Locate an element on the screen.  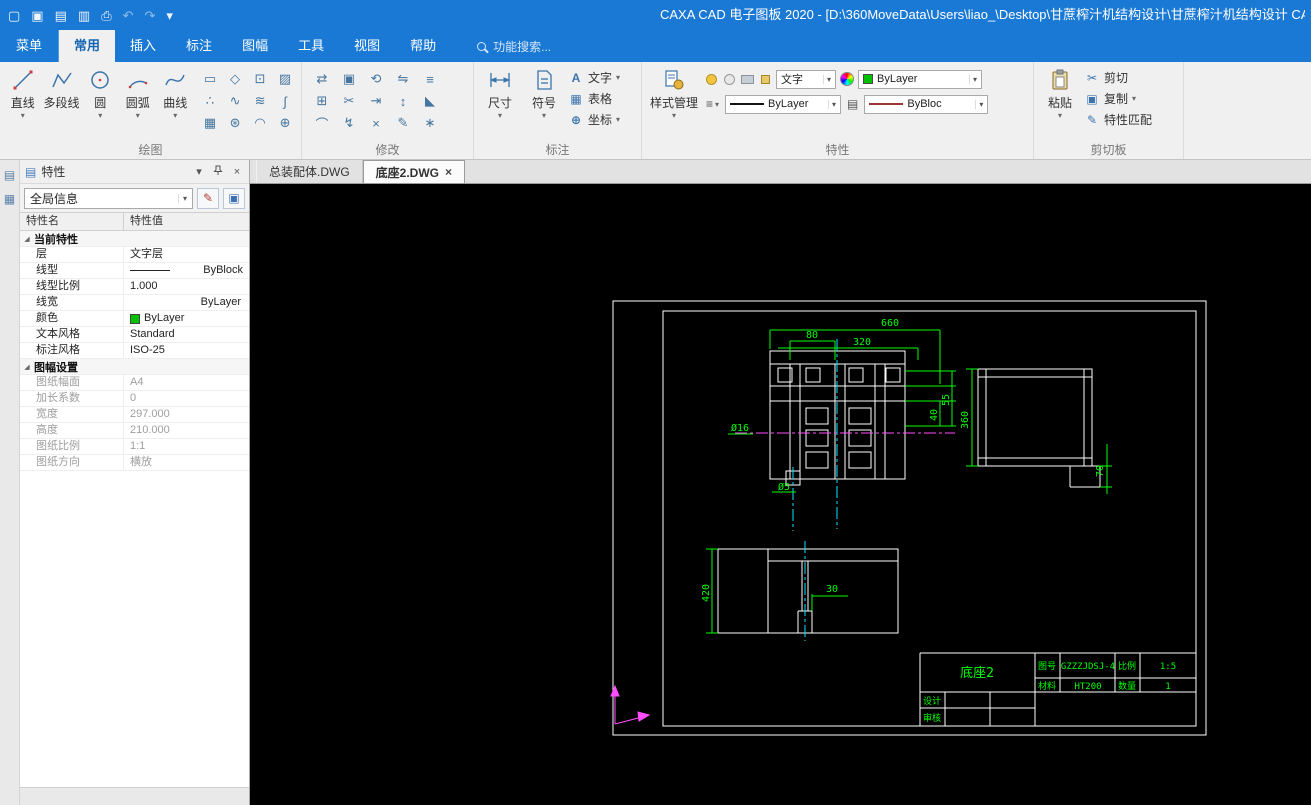
dimension-tool-button: 尺寸 ▾ is located at coordinates (500, 93).